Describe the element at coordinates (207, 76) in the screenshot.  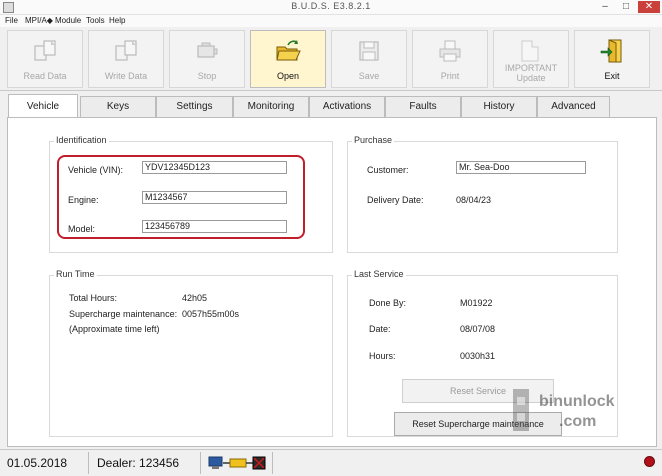
I see `stop-label: Stop` at that location.